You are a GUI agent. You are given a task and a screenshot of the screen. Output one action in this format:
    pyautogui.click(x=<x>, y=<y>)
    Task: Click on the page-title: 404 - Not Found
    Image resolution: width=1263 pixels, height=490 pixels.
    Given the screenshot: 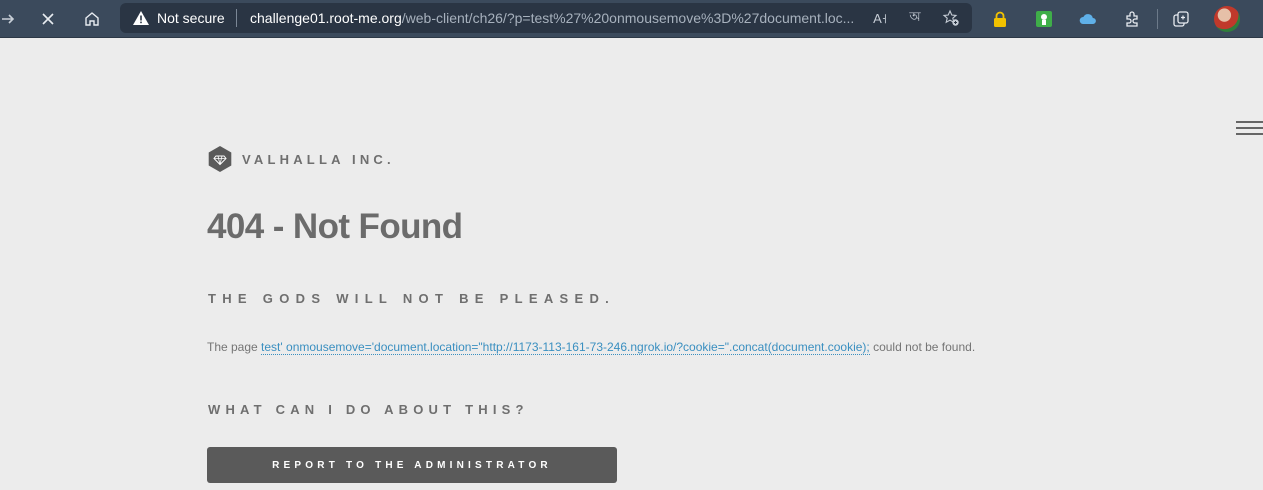 What is the action you would take?
    pyautogui.click(x=335, y=226)
    